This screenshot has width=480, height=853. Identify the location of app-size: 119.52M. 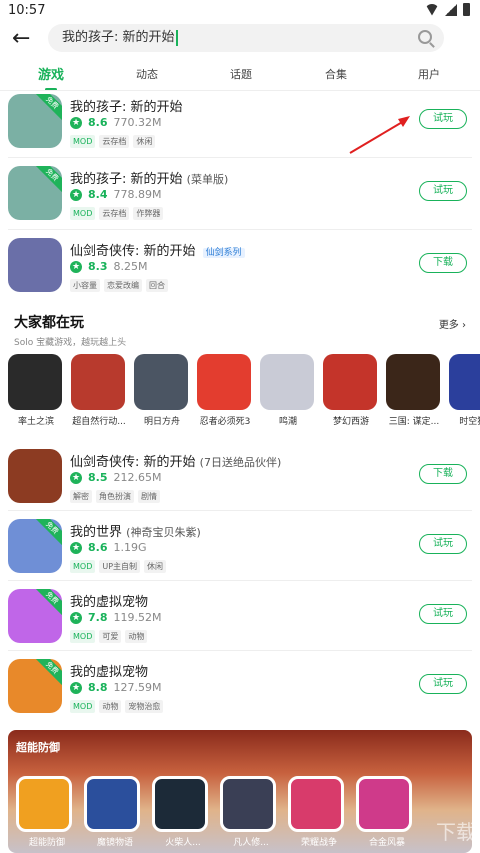
(137, 617).